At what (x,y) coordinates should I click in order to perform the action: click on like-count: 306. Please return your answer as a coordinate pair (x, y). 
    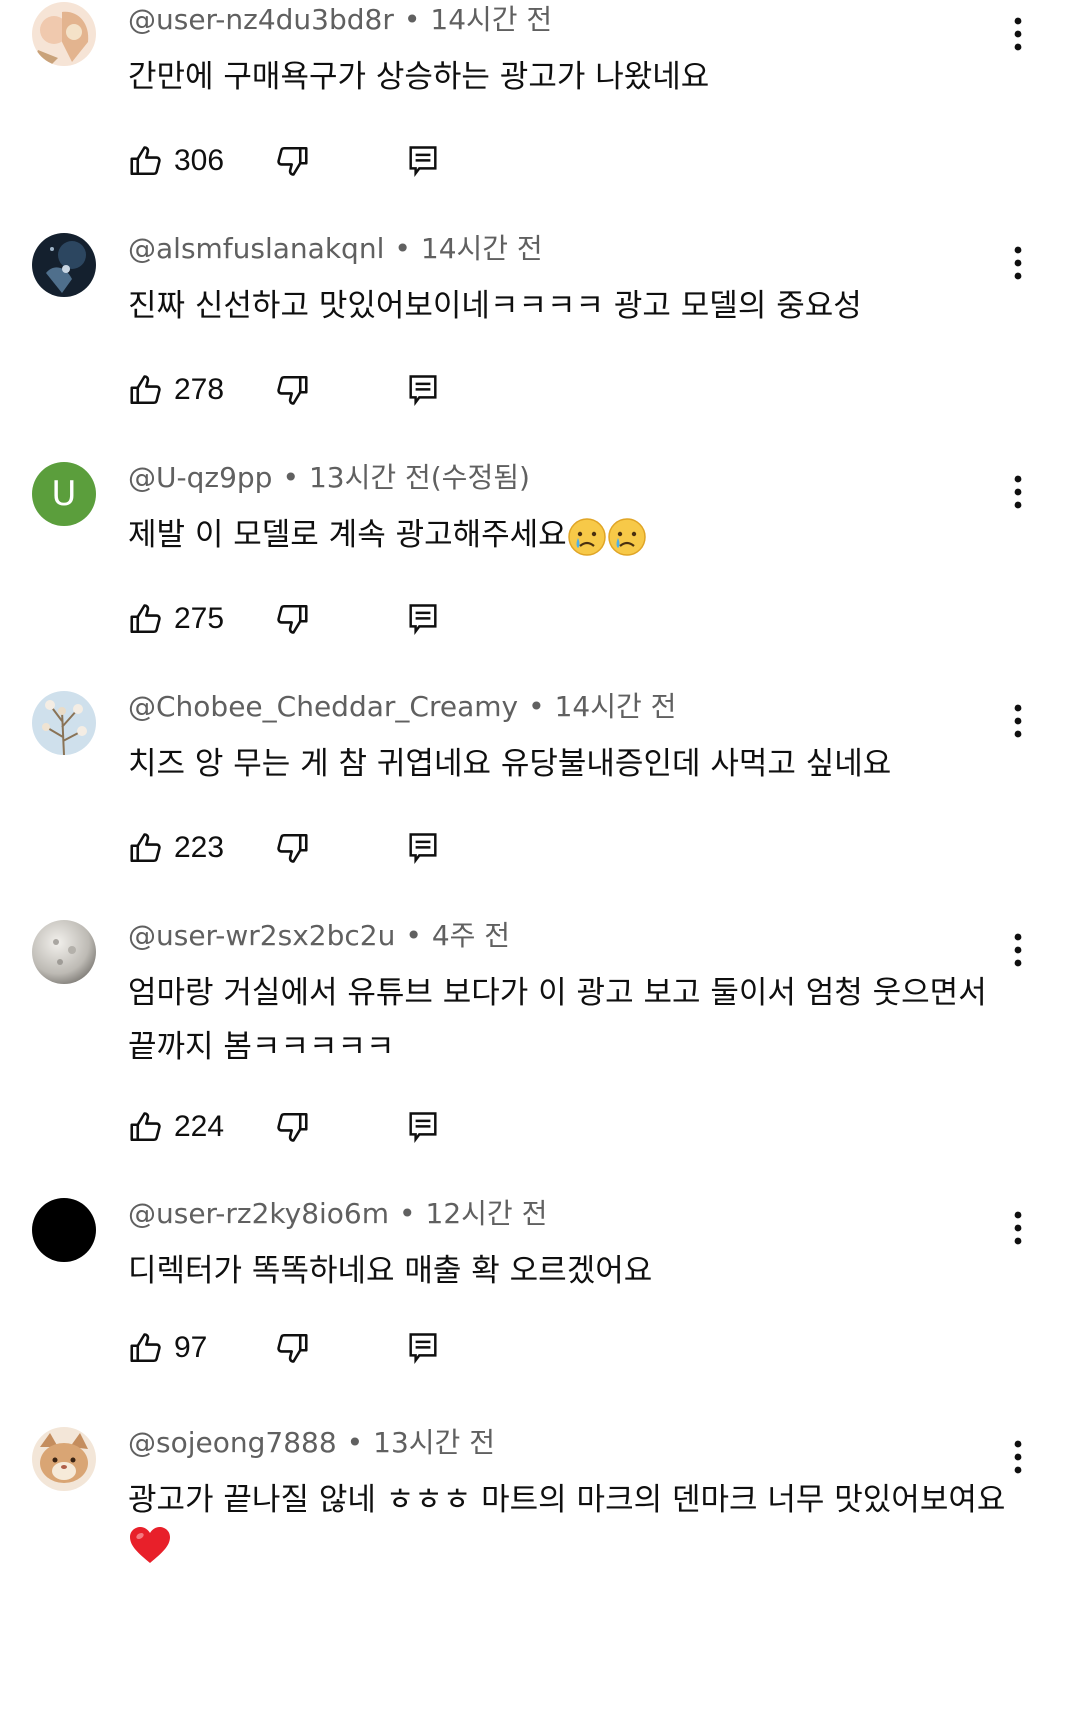
    Looking at the image, I should click on (199, 160).